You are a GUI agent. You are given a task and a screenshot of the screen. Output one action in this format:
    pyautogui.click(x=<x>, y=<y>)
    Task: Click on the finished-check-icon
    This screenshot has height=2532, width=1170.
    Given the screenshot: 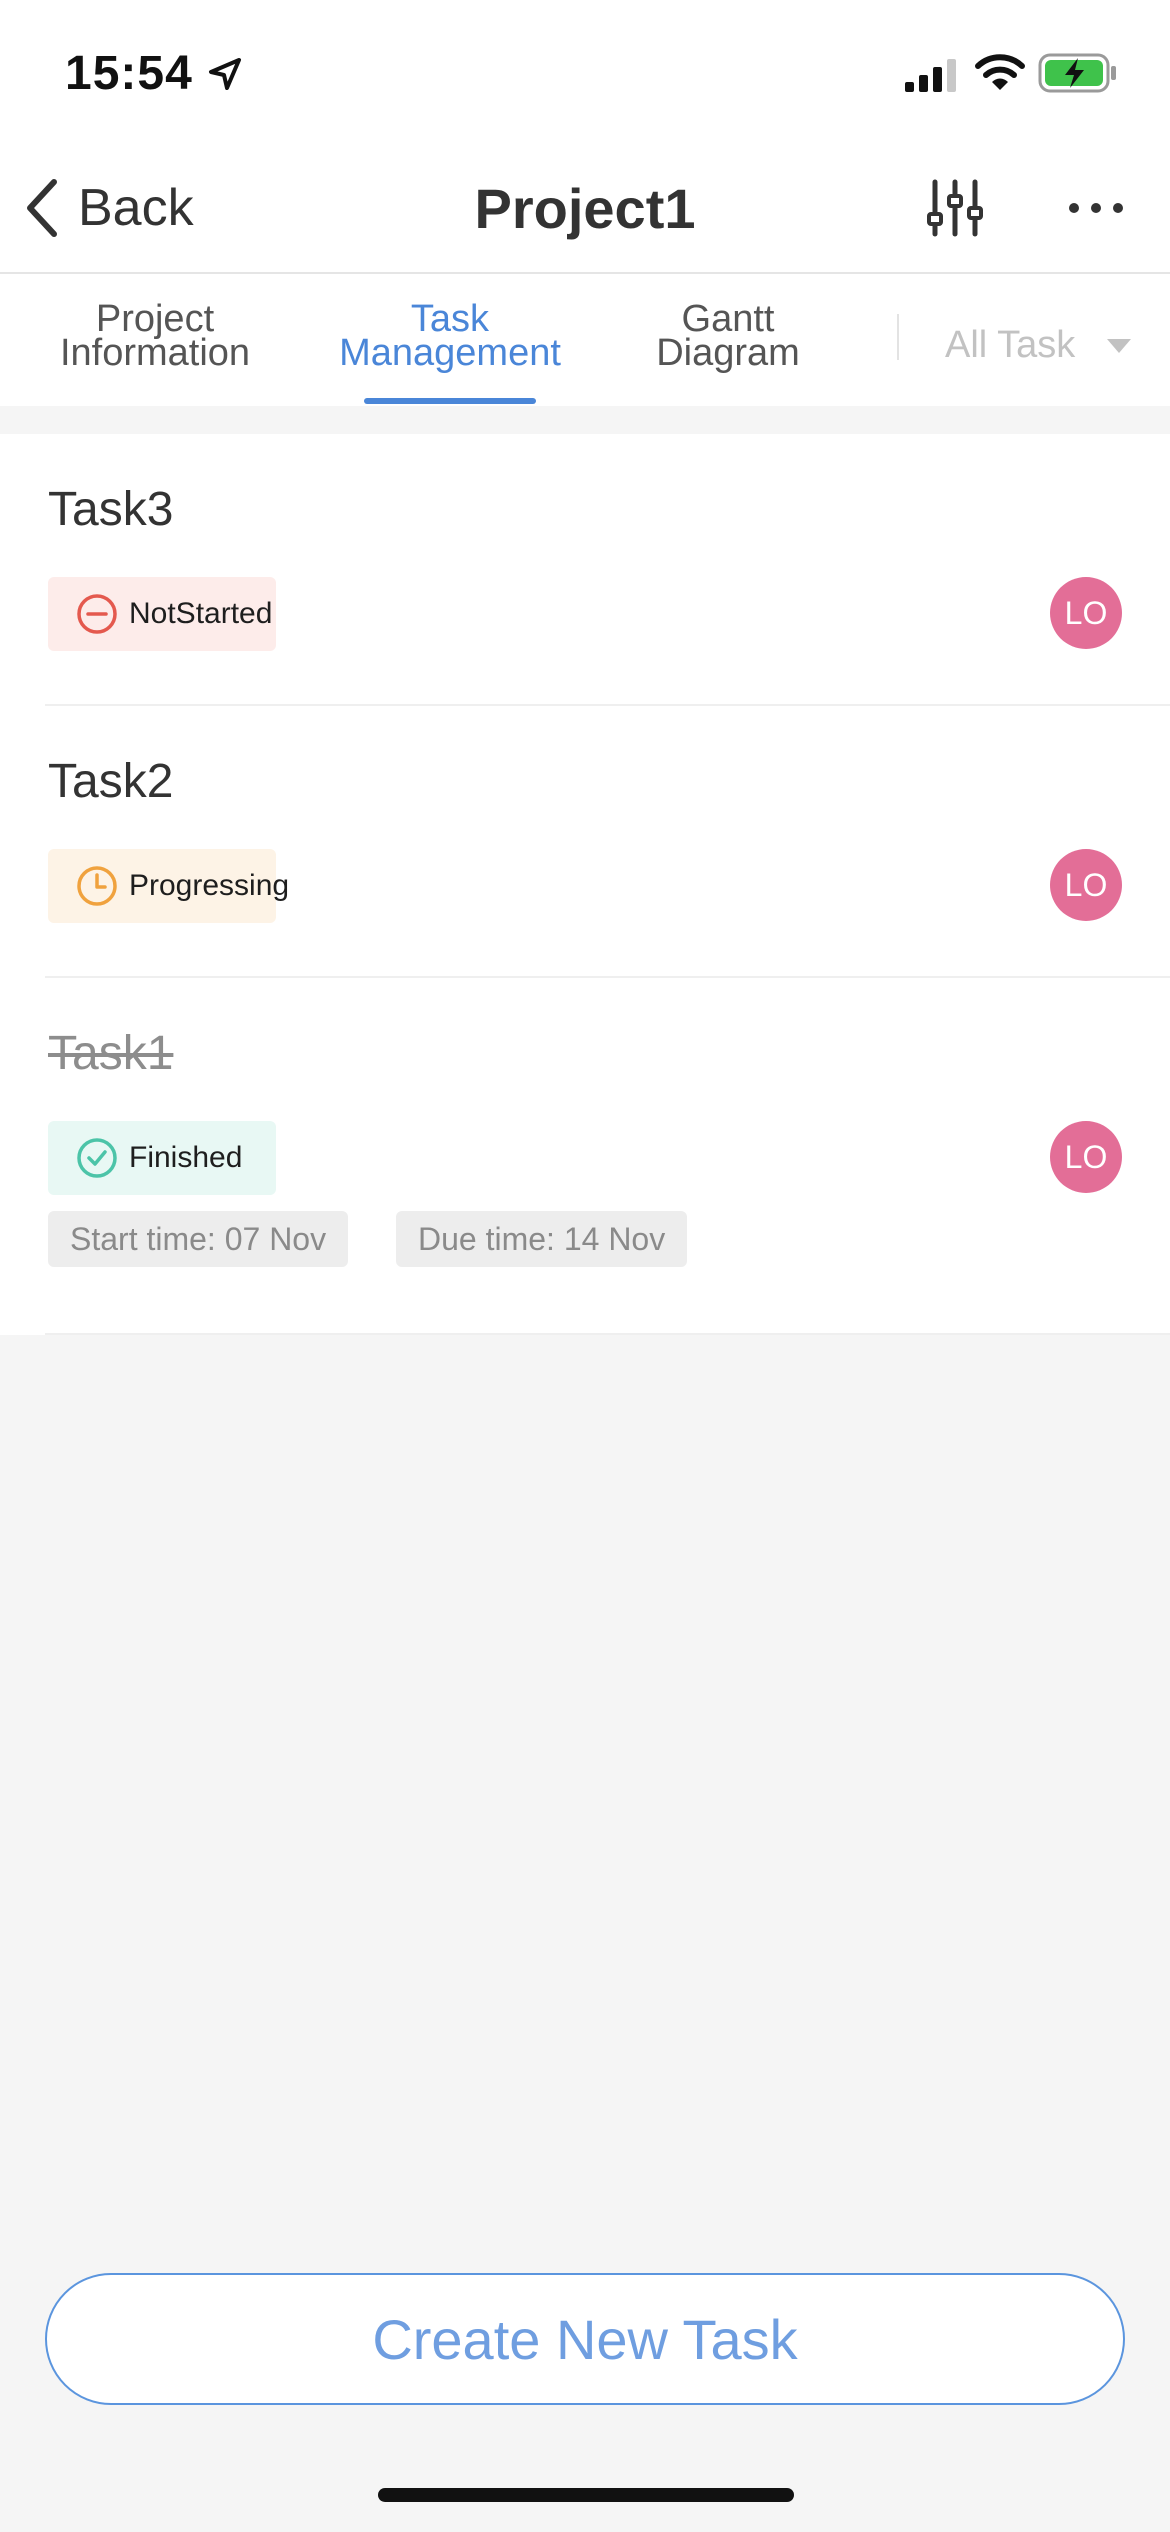 What is the action you would take?
    pyautogui.click(x=97, y=1158)
    